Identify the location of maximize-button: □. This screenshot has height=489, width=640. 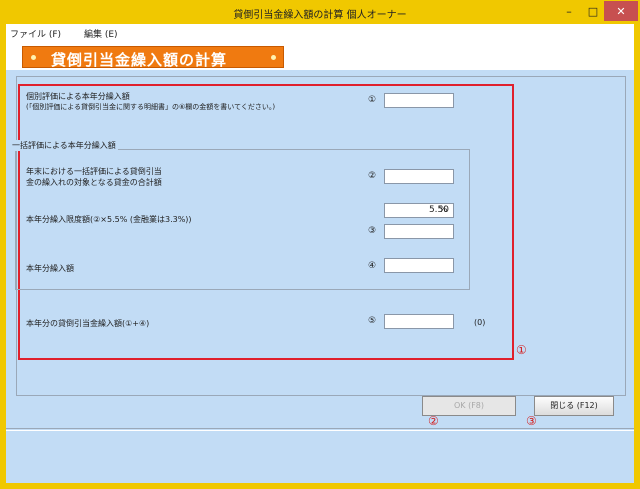
(593, 11).